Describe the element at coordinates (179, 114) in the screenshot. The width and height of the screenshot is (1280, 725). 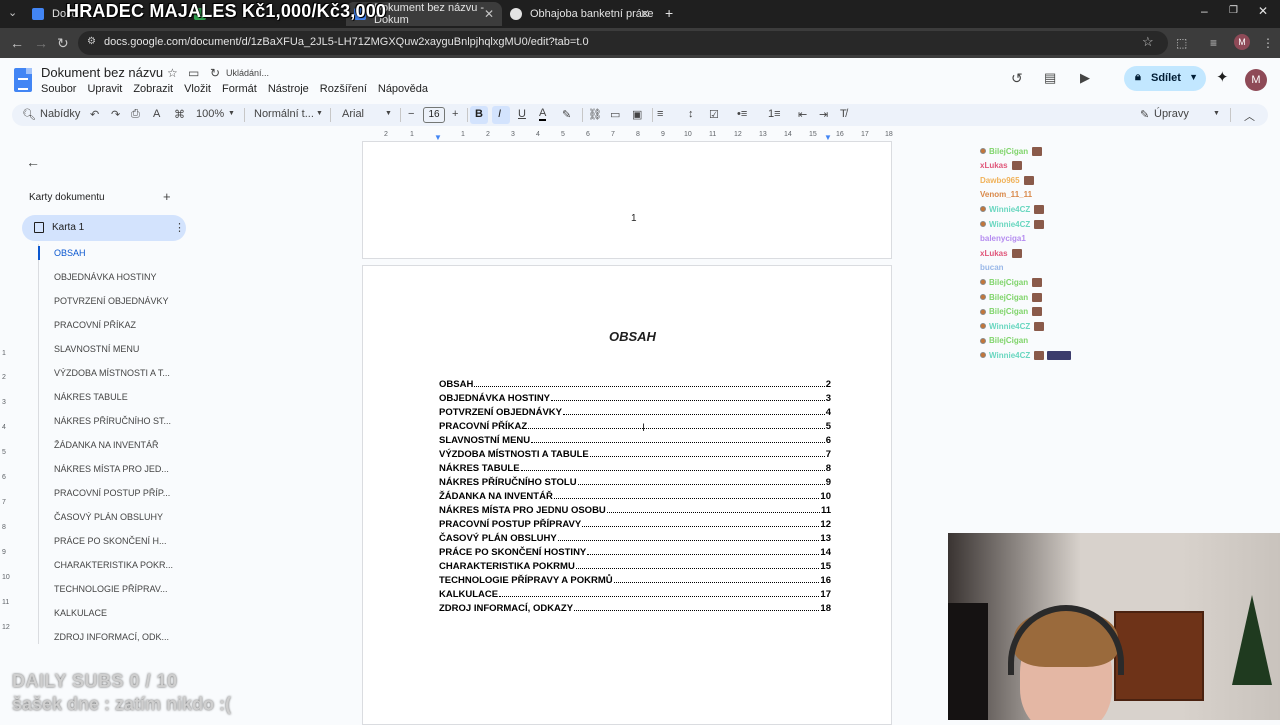
I see `paint-format-icon: ⌘` at that location.